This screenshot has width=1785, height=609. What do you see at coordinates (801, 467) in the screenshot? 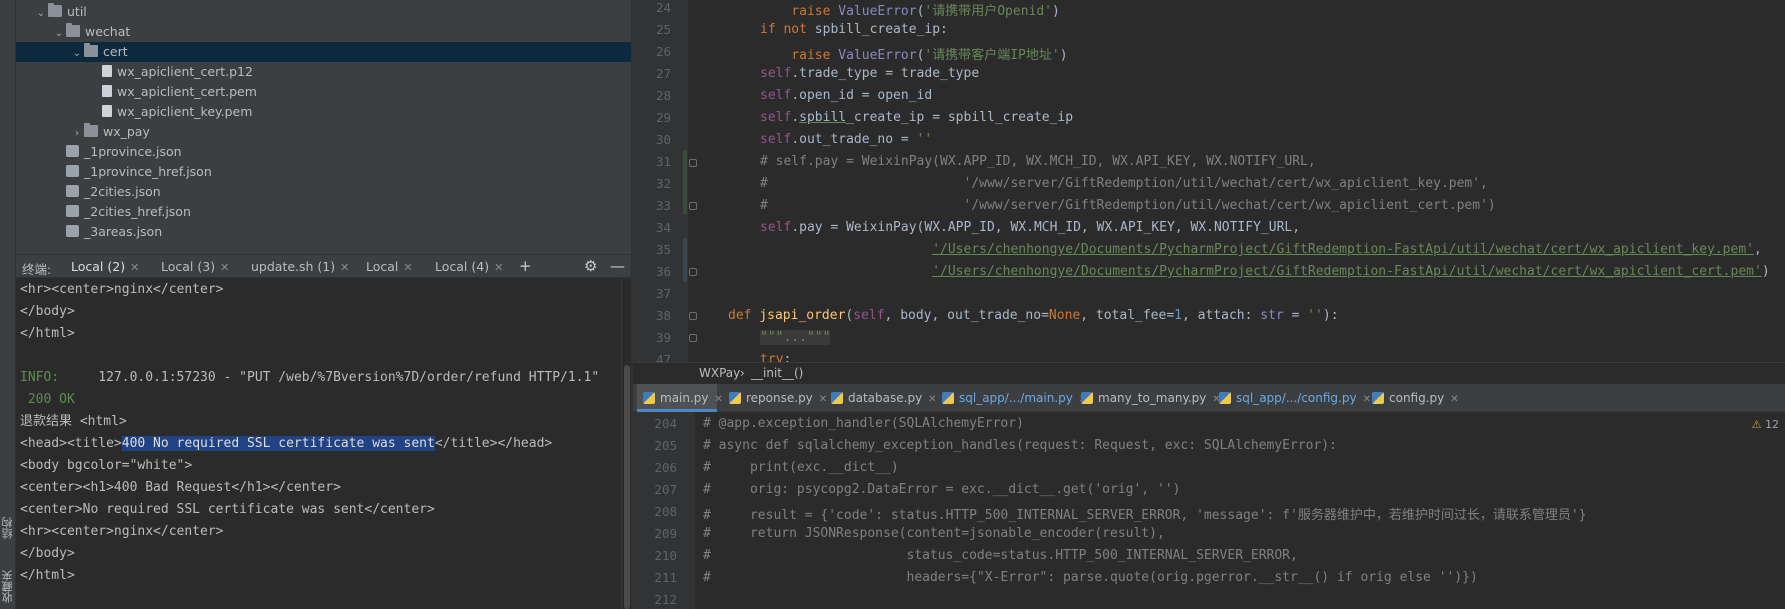
I see `comment-line: # print(exc.__dict__)` at bounding box center [801, 467].